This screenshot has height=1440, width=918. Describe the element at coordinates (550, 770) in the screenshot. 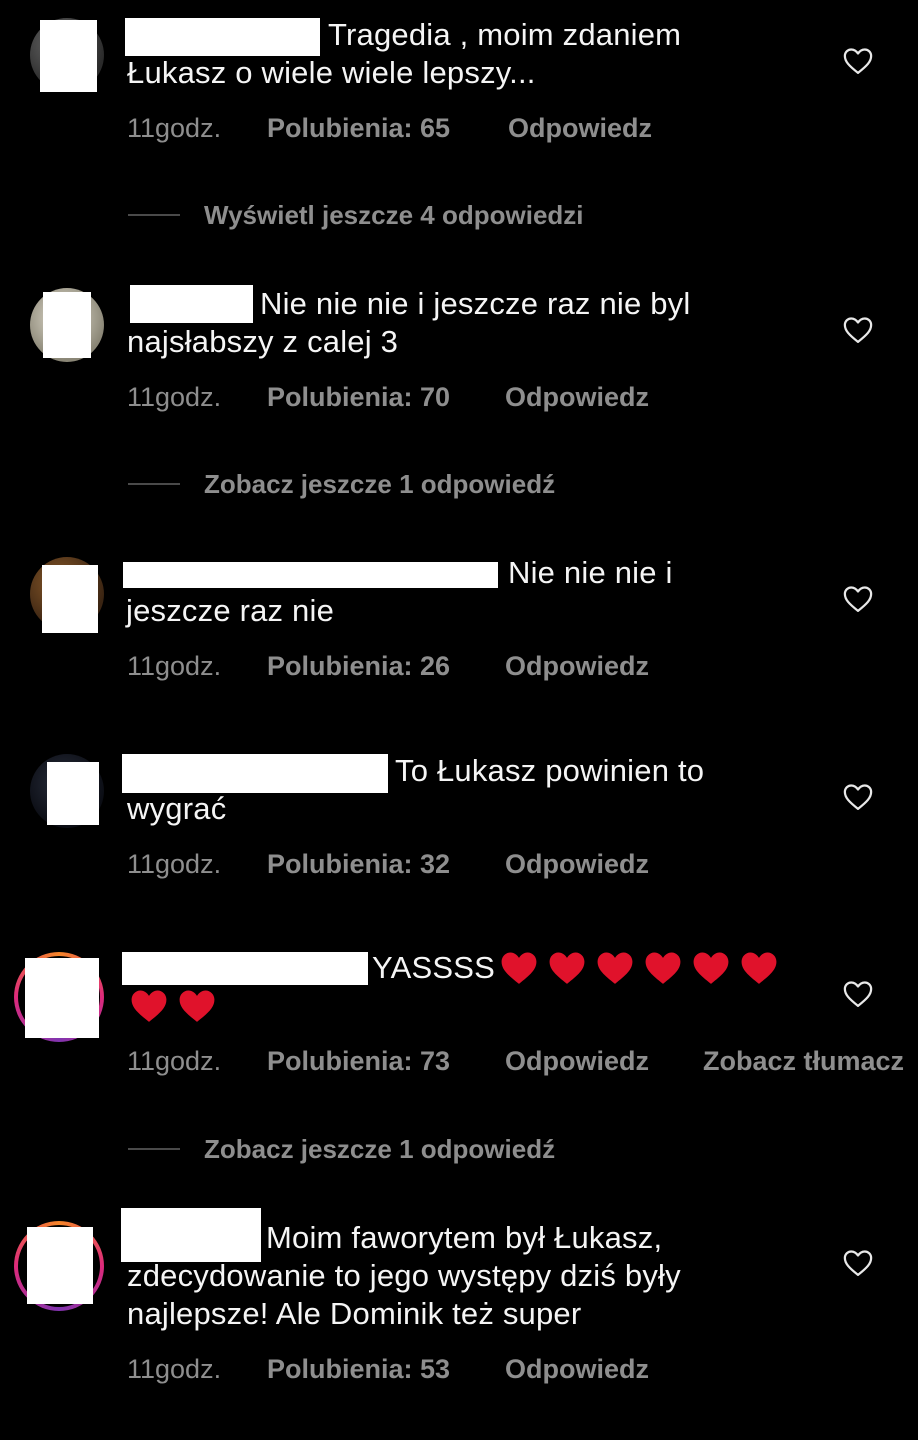

I see `comment-text-line: To Łukasz powinien to` at that location.